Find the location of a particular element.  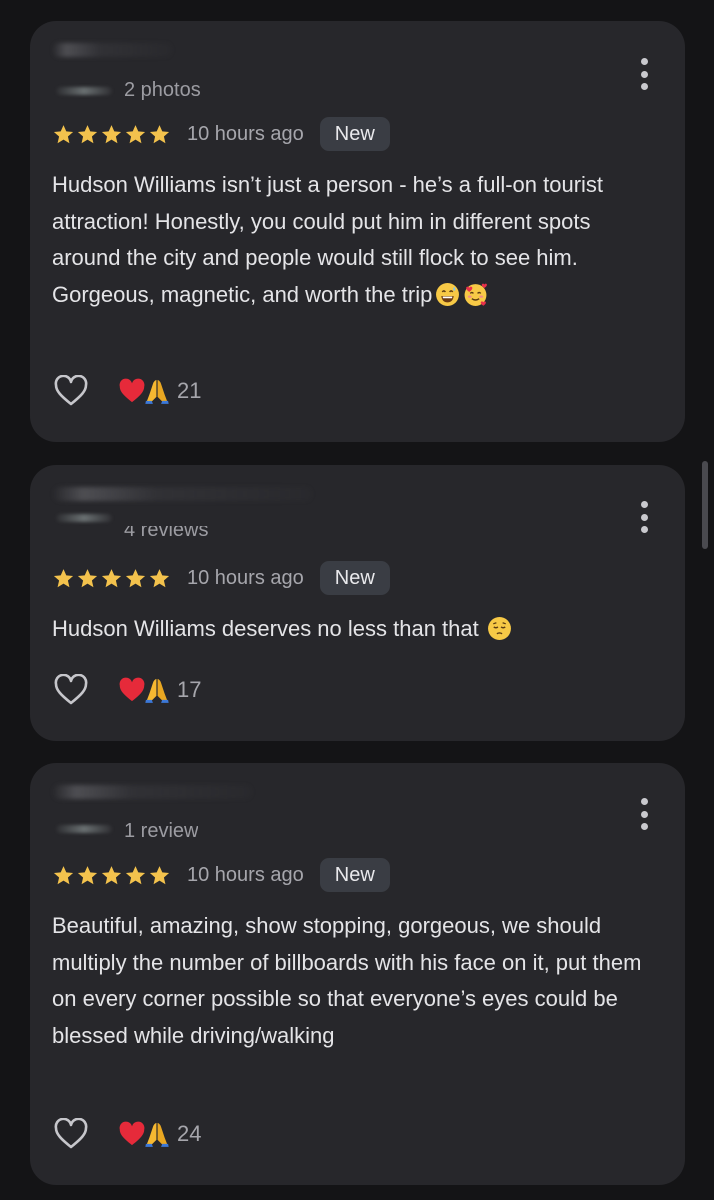

reviewer-meta: 2 photos is located at coordinates (162, 90).